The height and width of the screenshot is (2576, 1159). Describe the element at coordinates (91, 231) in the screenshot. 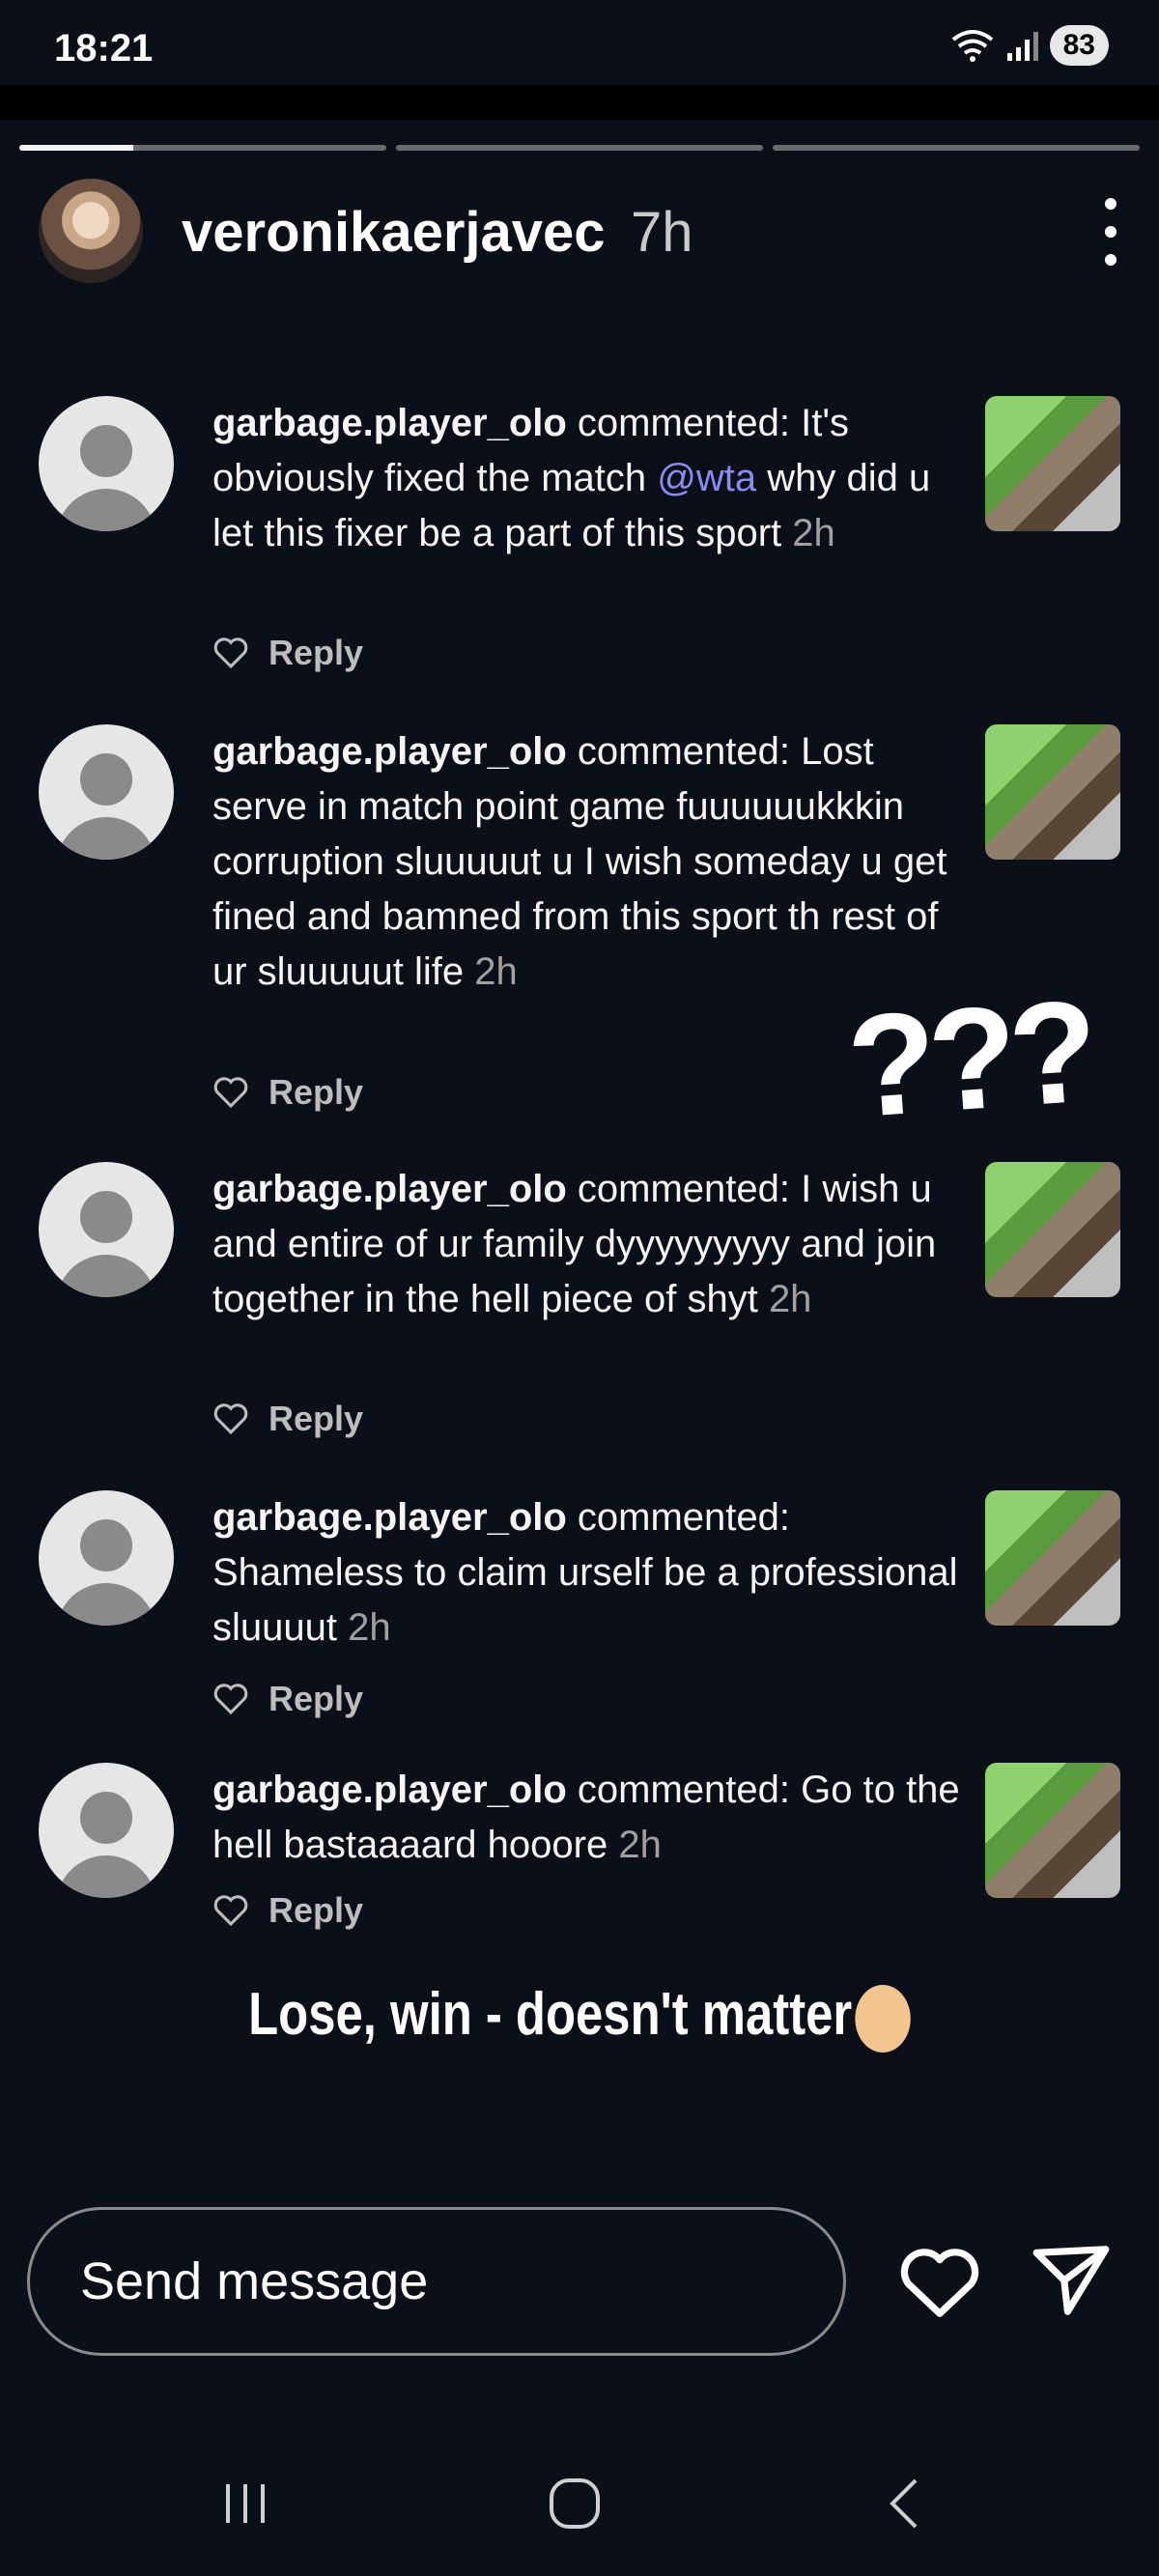

I see `author-avatar` at that location.